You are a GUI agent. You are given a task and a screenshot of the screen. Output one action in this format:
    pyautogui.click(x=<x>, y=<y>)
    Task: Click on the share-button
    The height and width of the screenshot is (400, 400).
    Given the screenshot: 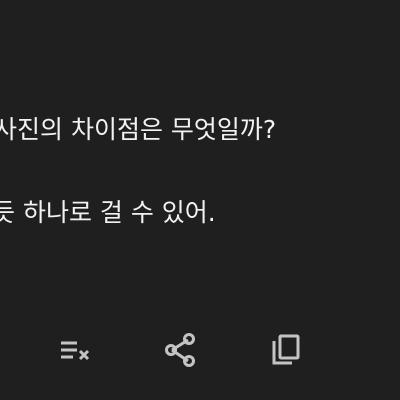 What is the action you would take?
    pyautogui.click(x=180, y=350)
    